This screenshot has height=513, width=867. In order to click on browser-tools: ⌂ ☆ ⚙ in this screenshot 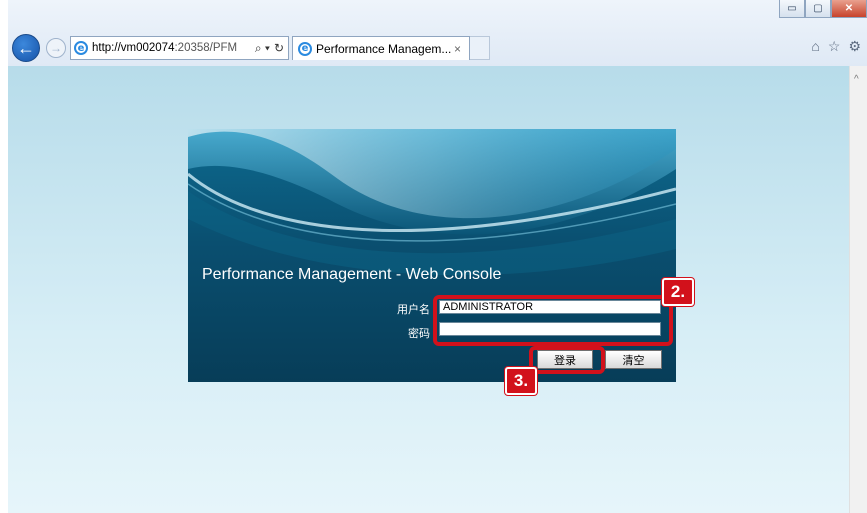, I will do `click(836, 46)`.